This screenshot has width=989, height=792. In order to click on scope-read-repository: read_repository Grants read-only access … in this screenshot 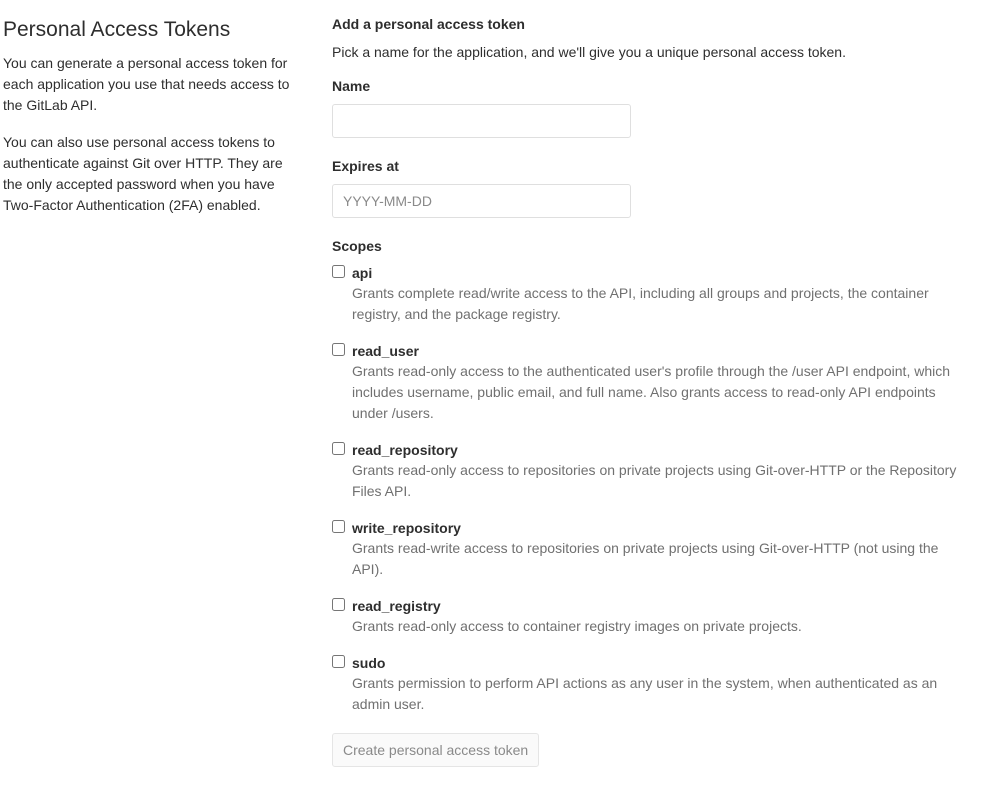, I will do `click(647, 471)`.